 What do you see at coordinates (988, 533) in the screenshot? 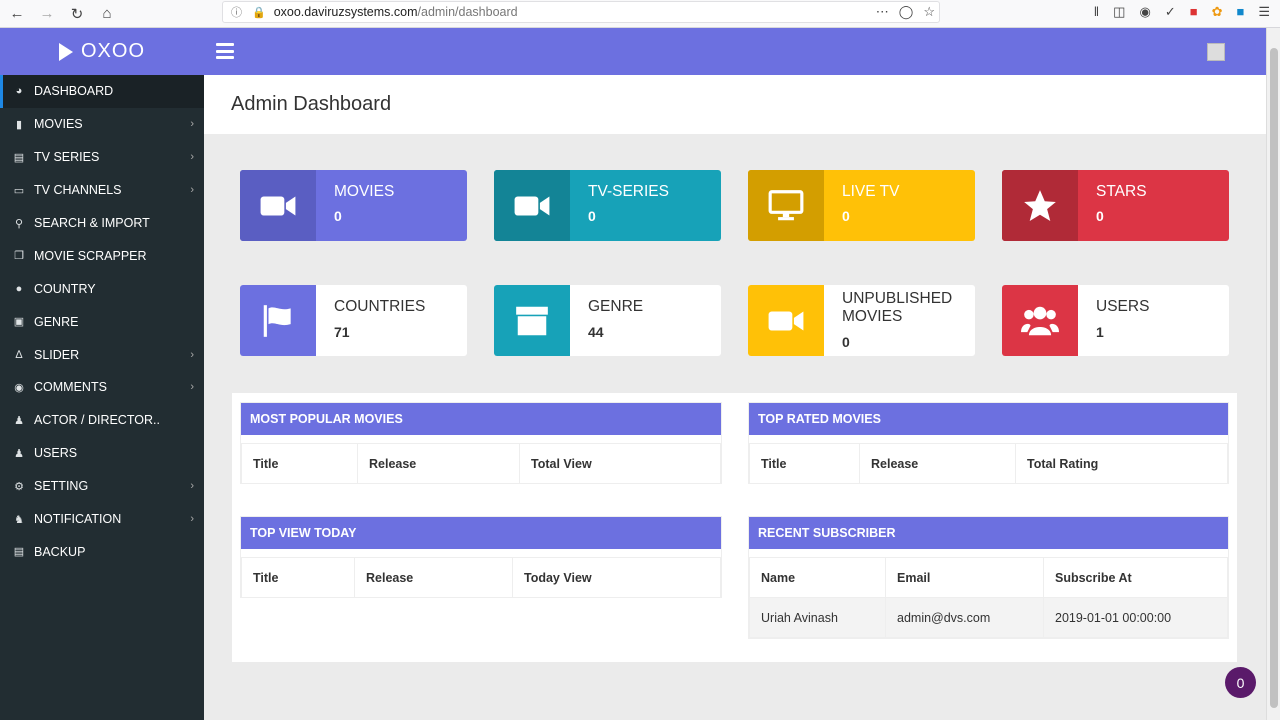
I see `table-title: RECENT SUBSCRIBER` at bounding box center [988, 533].